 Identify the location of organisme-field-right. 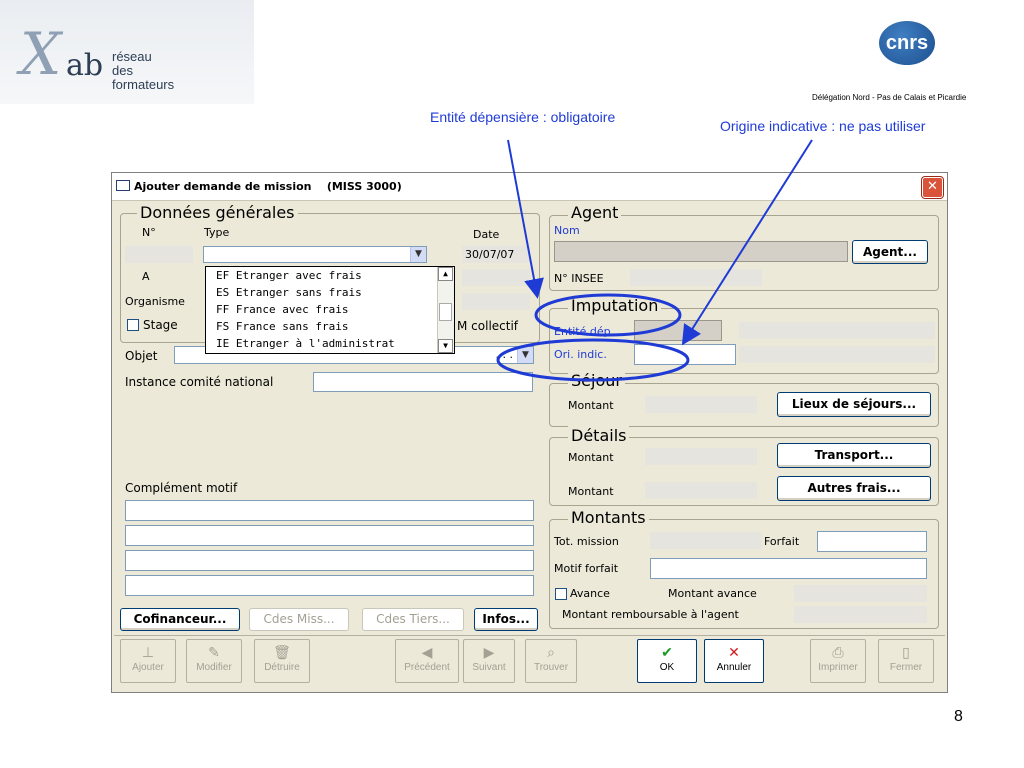
(496, 301).